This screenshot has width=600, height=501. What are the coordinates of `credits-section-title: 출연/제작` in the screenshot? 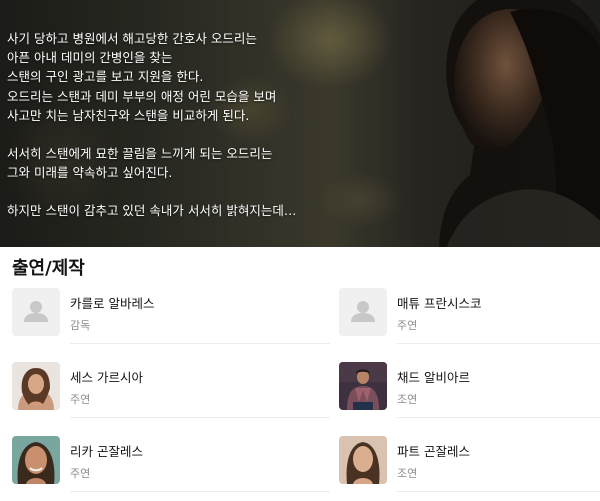 It's located at (48, 268).